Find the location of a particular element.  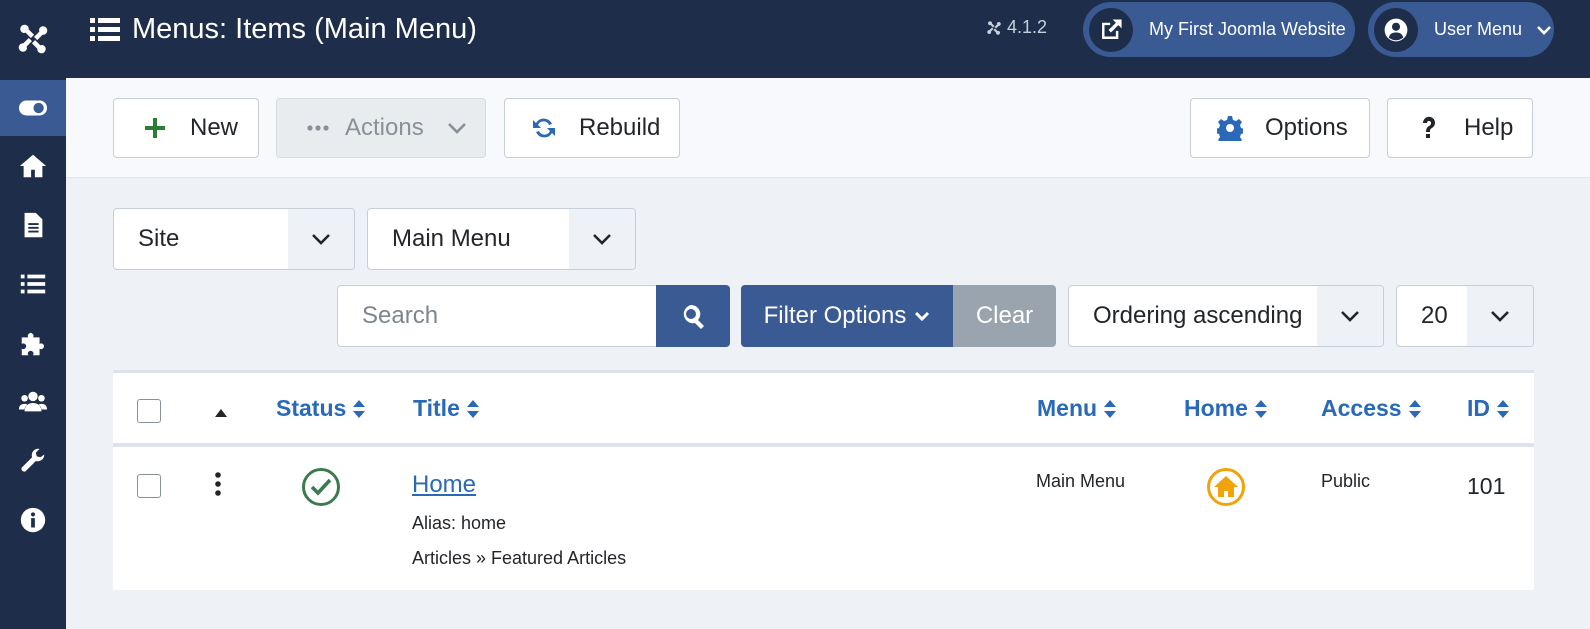

limit-select: 20 is located at coordinates (1465, 316).